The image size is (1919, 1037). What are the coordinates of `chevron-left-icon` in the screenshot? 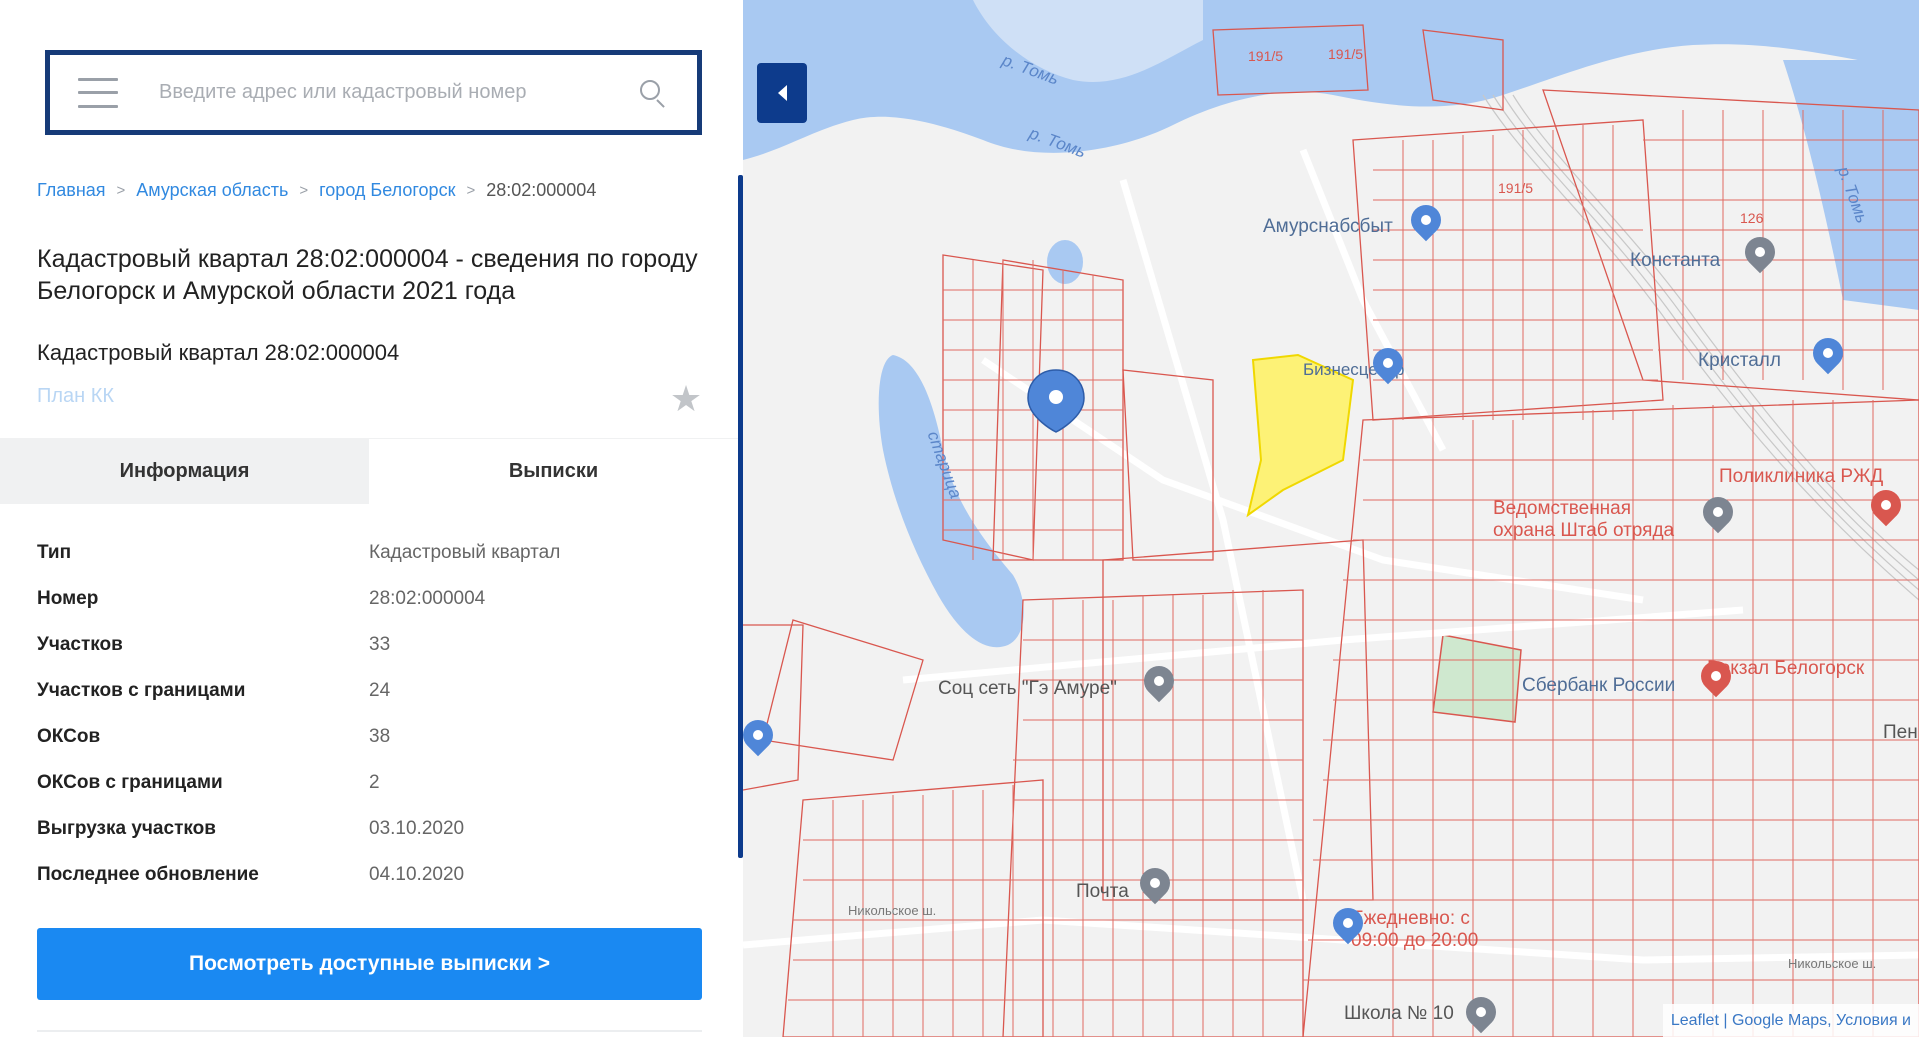 It's located at (782, 93).